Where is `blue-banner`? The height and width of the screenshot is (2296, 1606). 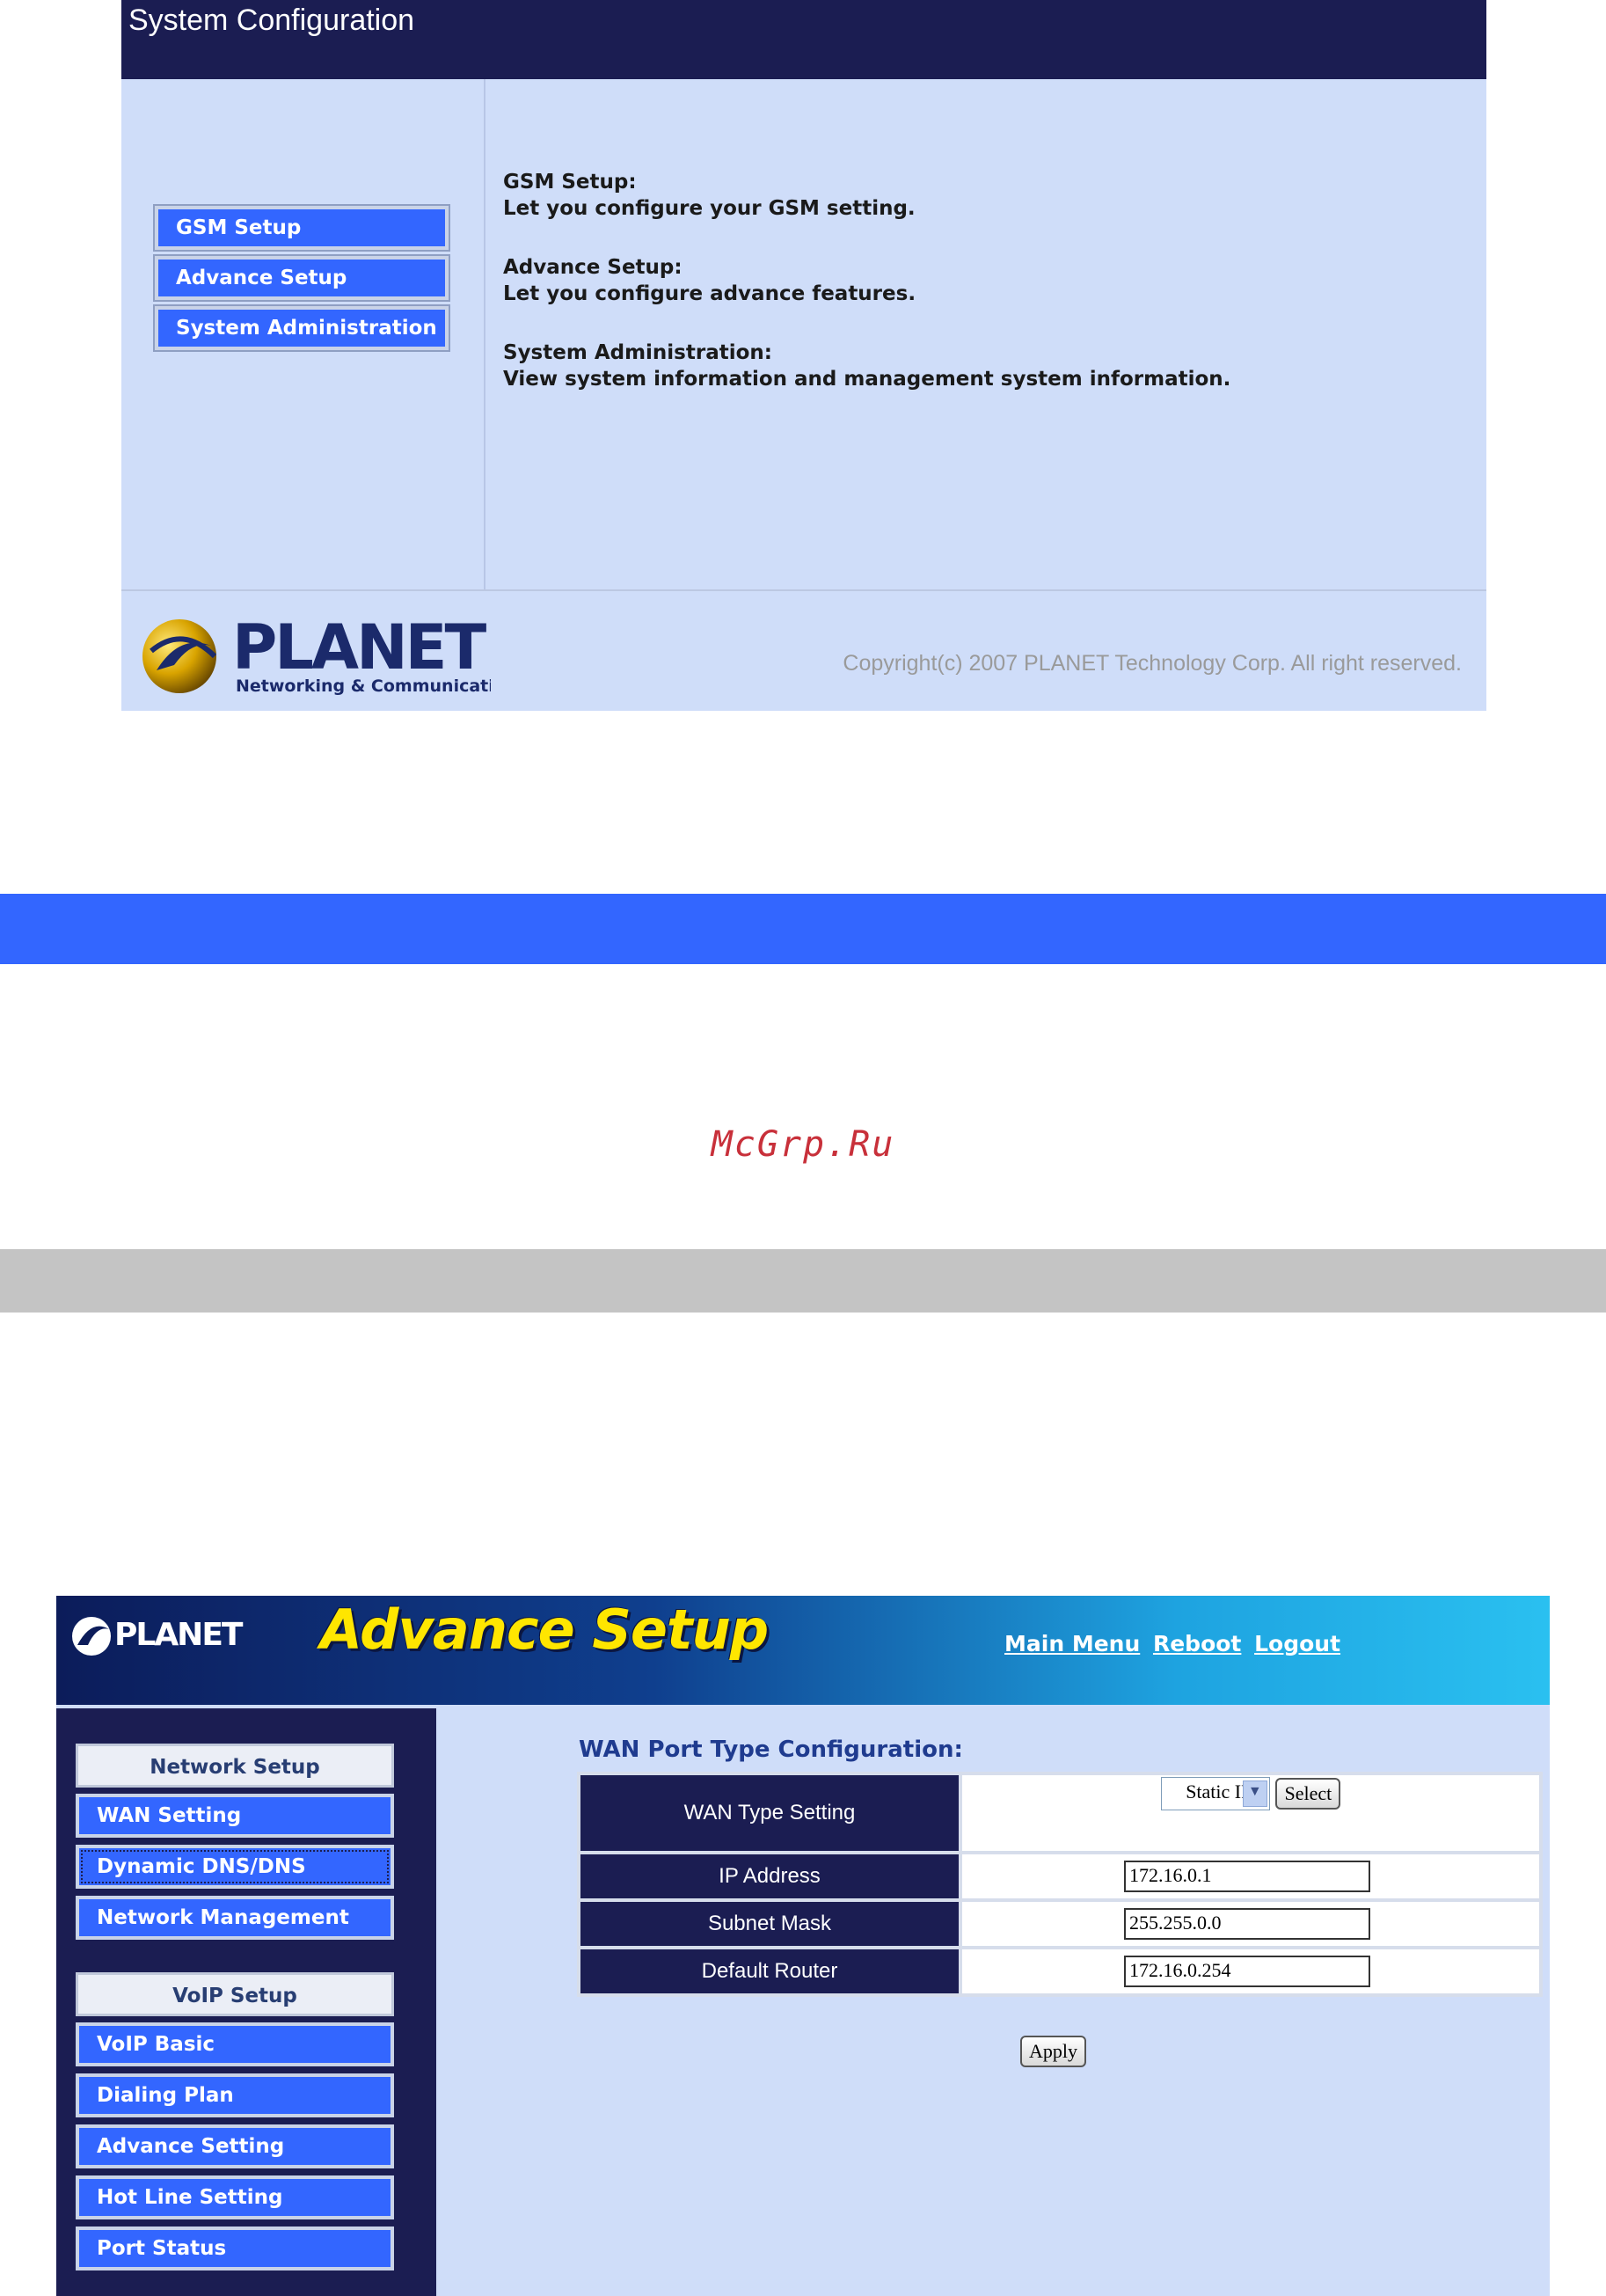
blue-banner is located at coordinates (803, 929).